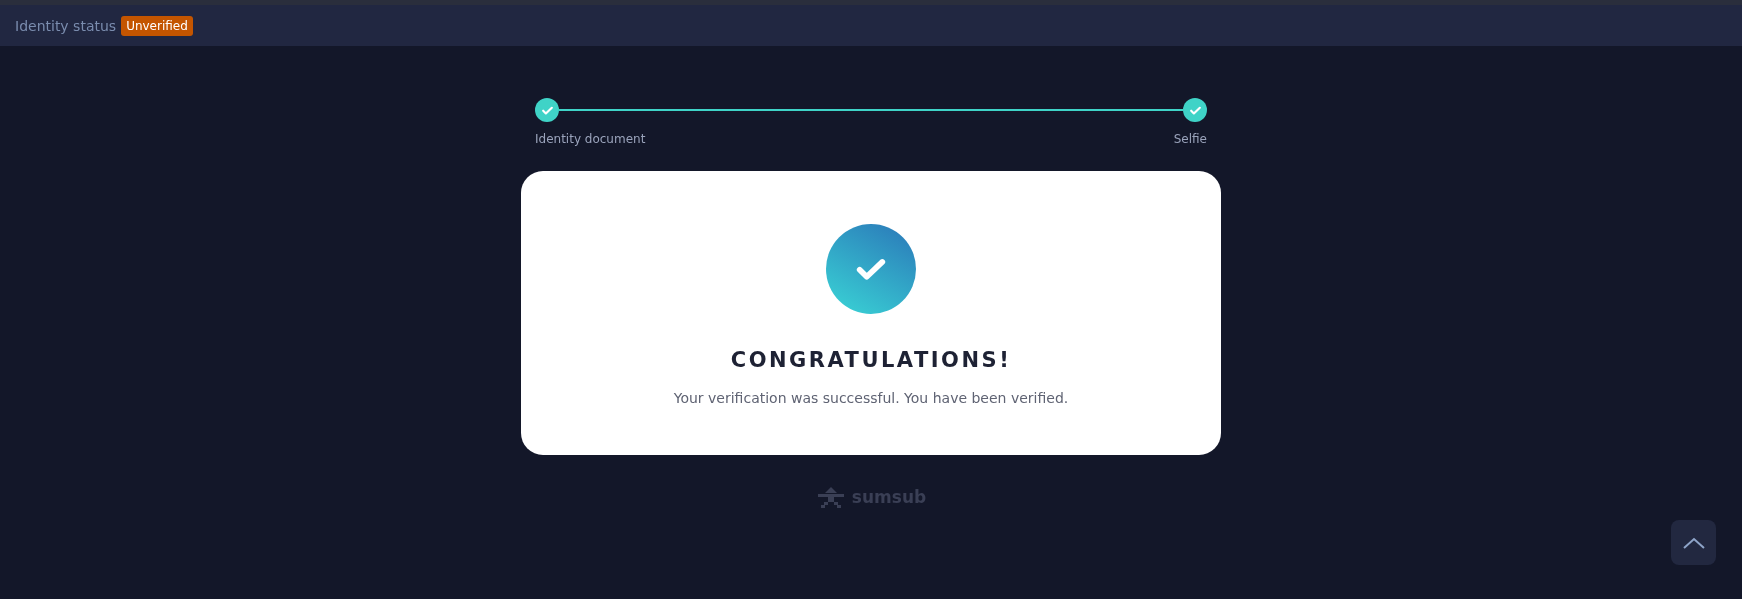 The image size is (1742, 599). What do you see at coordinates (66, 25) in the screenshot?
I see `identity-status-label: Identity status` at bounding box center [66, 25].